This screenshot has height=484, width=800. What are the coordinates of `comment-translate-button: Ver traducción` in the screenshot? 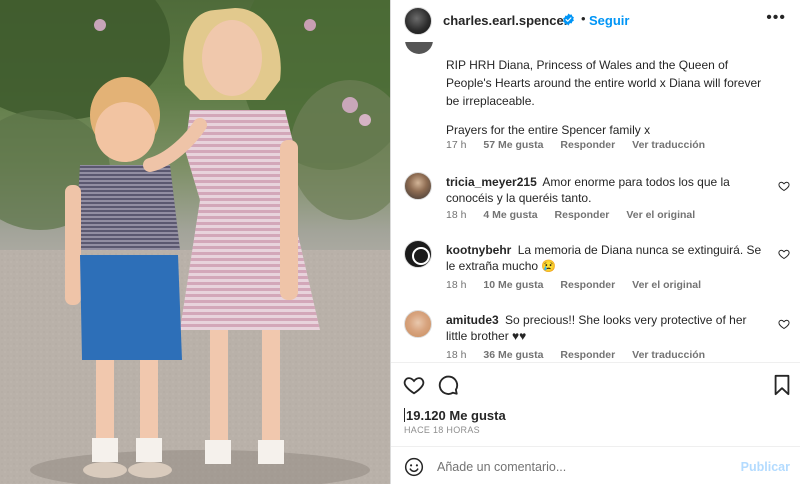 It's located at (668, 355).